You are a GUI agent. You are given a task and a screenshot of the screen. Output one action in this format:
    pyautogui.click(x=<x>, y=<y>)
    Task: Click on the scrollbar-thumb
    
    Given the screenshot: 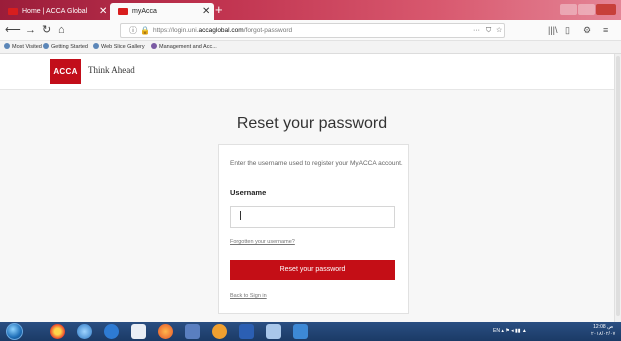 What is the action you would take?
    pyautogui.click(x=618, y=186)
    